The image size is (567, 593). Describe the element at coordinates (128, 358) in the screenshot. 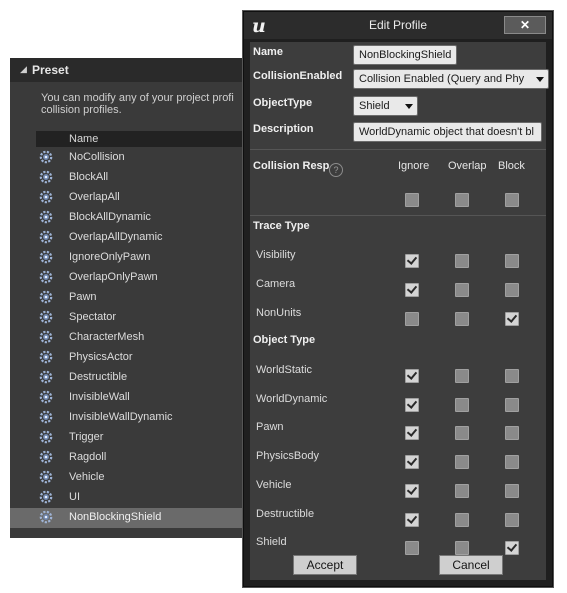

I see `preset-list-item: PhysicsActor` at that location.